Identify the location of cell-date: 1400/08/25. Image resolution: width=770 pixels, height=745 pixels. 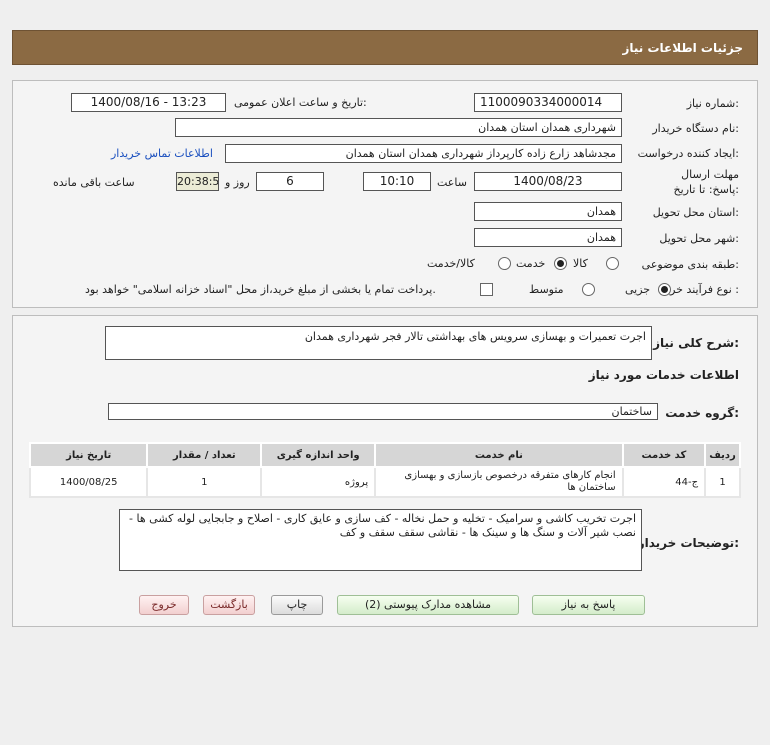
(88, 482).